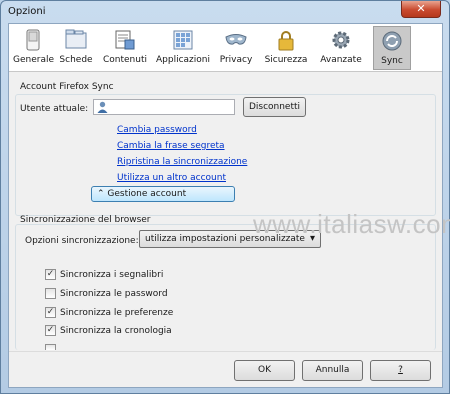 The height and width of the screenshot is (394, 450). What do you see at coordinates (171, 178) in the screenshot?
I see `use-other-account-link: Utilizza un altro account` at bounding box center [171, 178].